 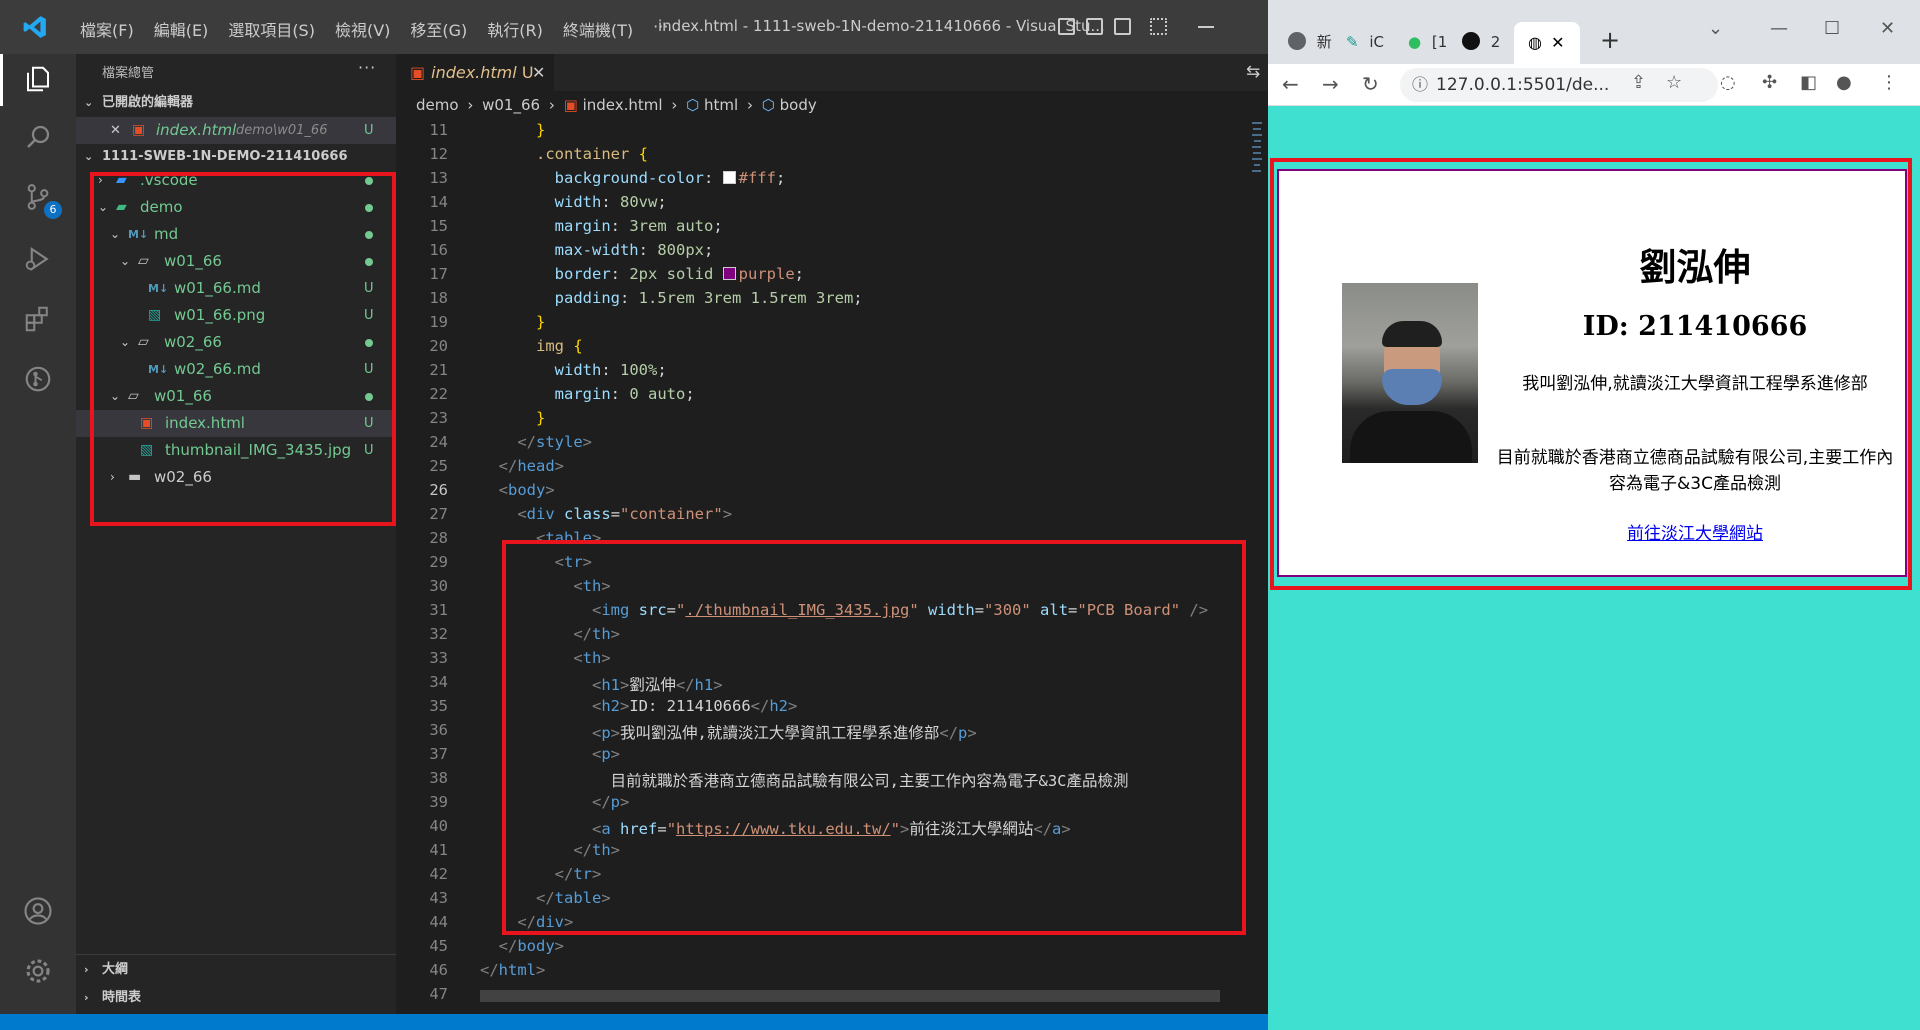 I want to click on status-bar, so click(x=634, y=1022).